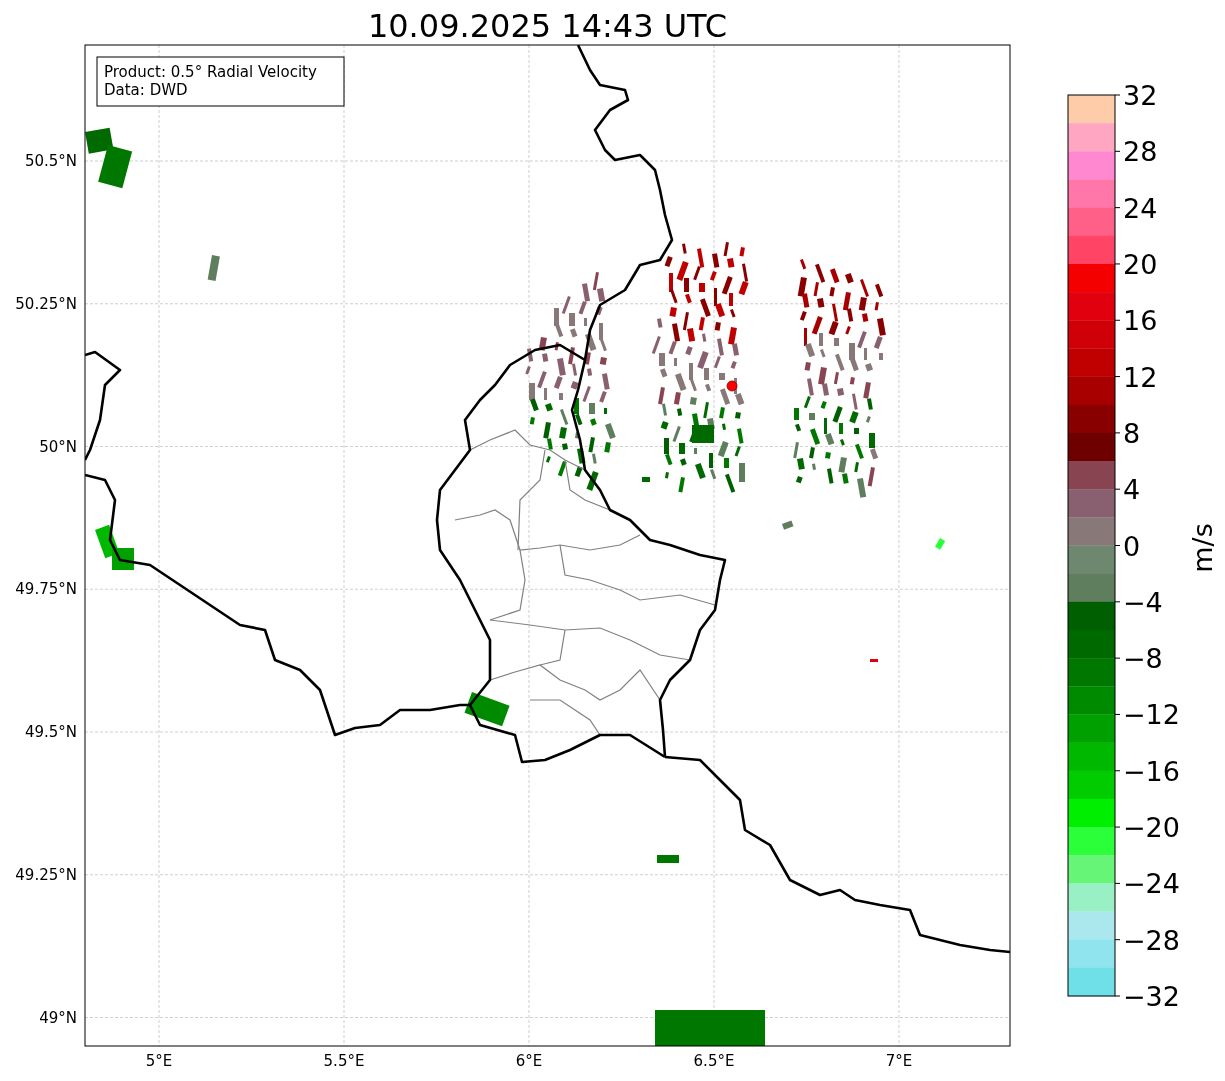  Describe the element at coordinates (547, 26) in the screenshot. I see `chart-title: 10.09.2025 14:43 UTC` at that location.